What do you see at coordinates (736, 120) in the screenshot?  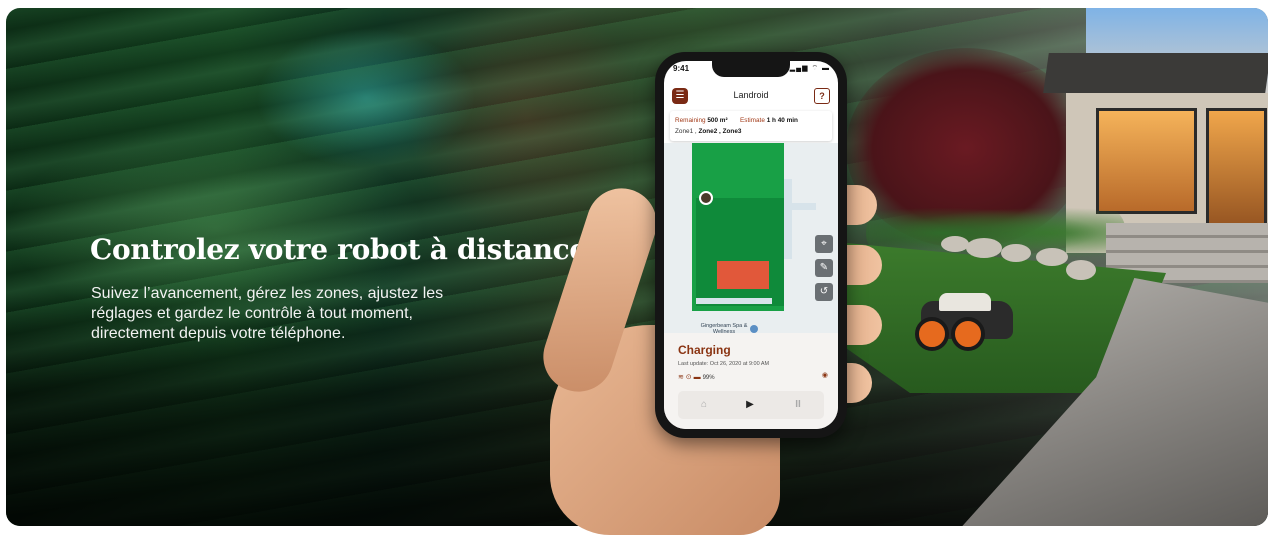 I see `progress-row: Remaining 500 m² Estimate 1 h 40 min` at bounding box center [736, 120].